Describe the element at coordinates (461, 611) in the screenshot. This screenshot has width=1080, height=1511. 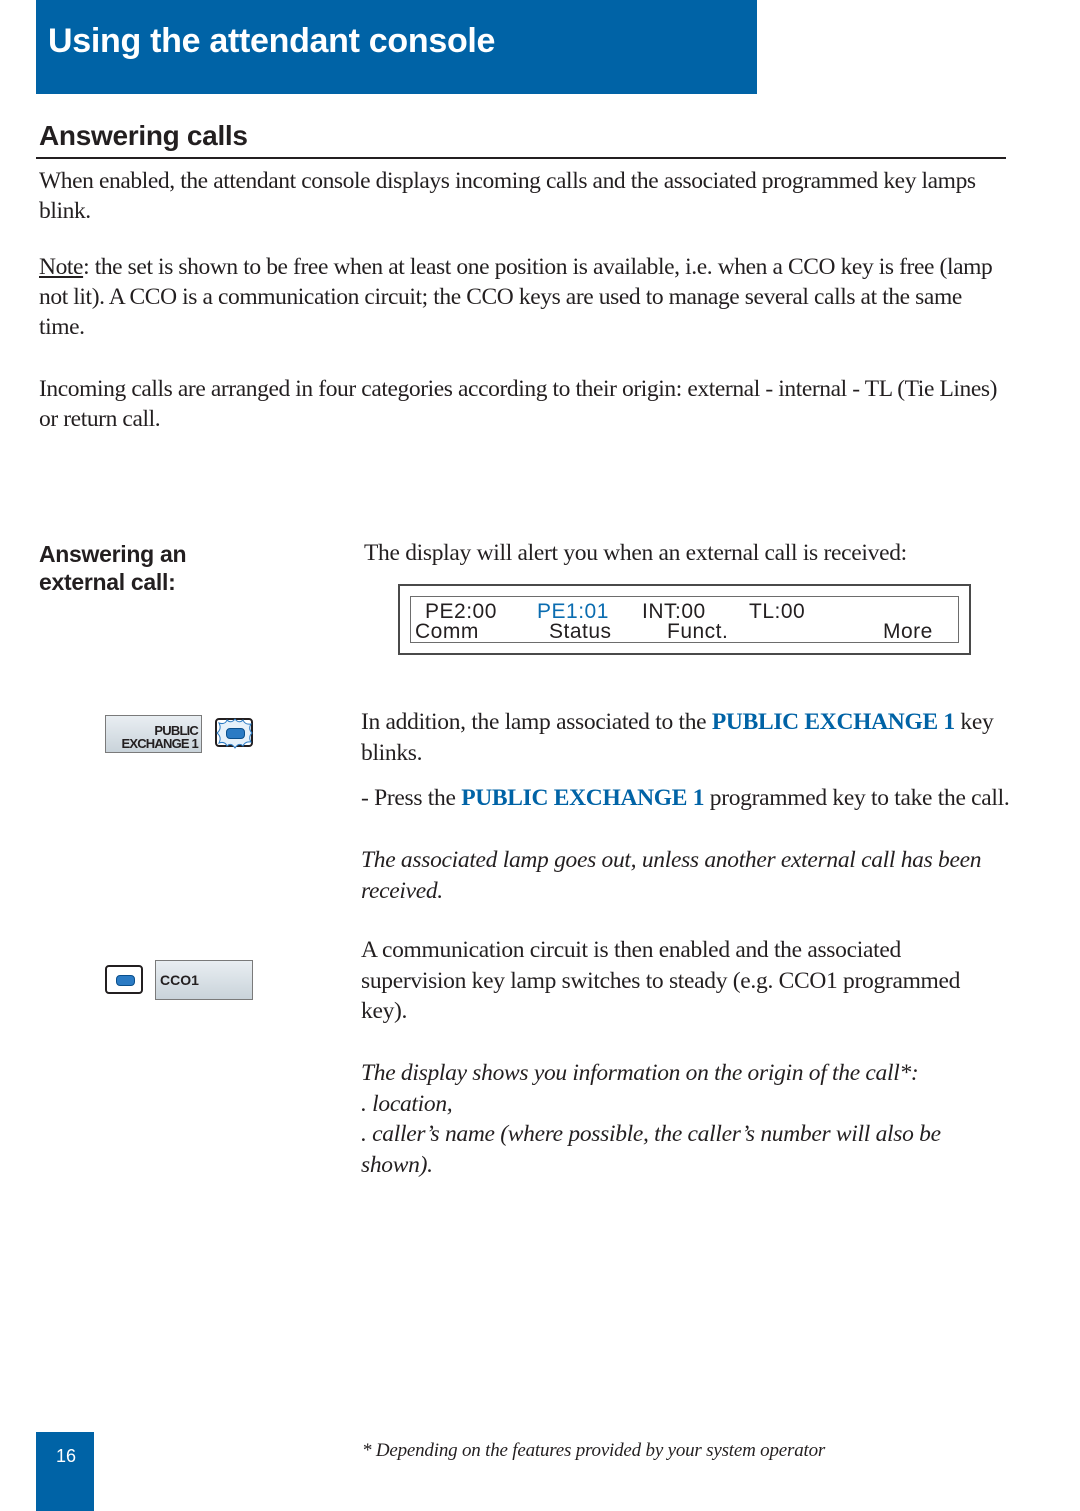
I see `display-counter-pe2: PE2:00` at that location.